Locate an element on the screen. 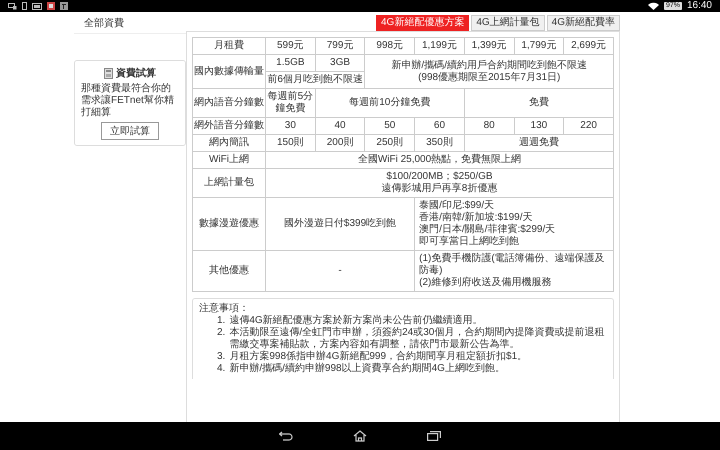  note-number: 2. is located at coordinates (221, 333).